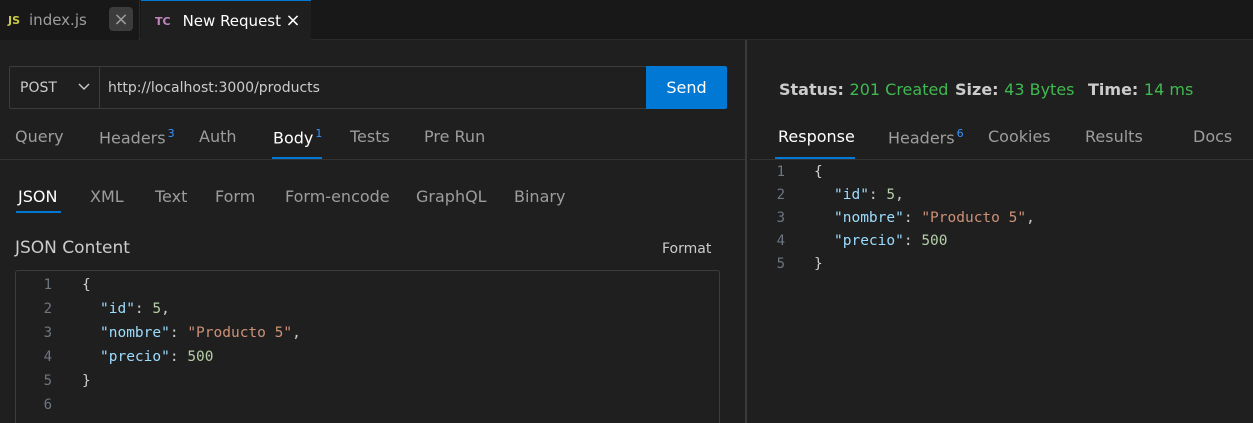  Describe the element at coordinates (293, 138) in the screenshot. I see `tab-label: Body` at that location.